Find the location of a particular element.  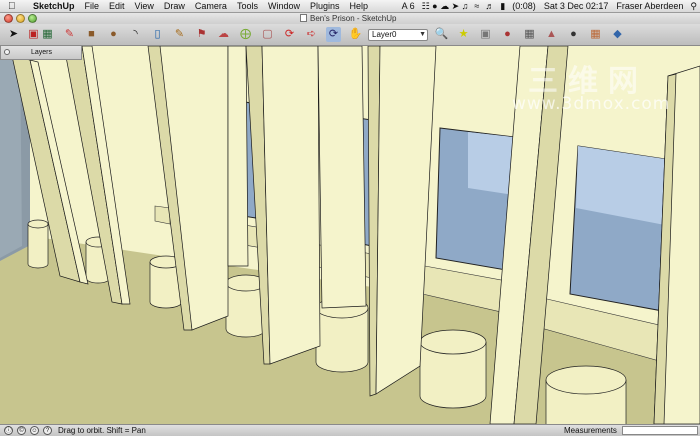

menu-window: Window is located at coordinates (284, 6).